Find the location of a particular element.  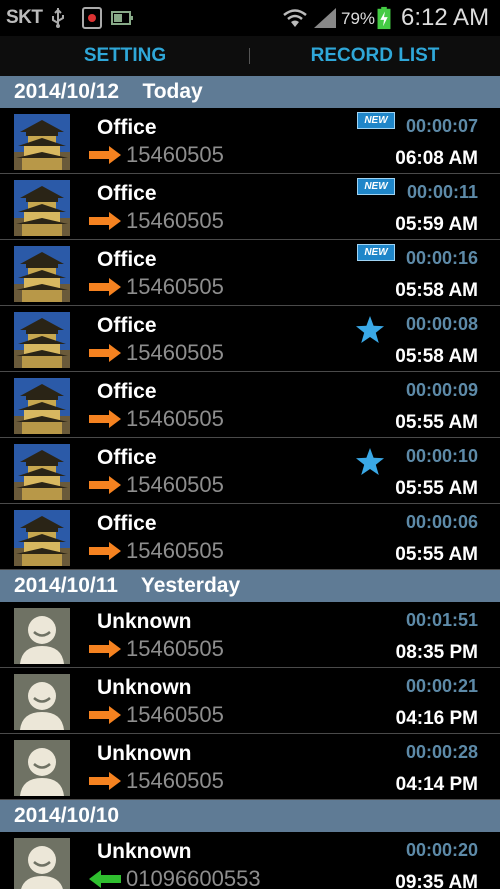

record-time: 09:35 AM is located at coordinates (436, 880).